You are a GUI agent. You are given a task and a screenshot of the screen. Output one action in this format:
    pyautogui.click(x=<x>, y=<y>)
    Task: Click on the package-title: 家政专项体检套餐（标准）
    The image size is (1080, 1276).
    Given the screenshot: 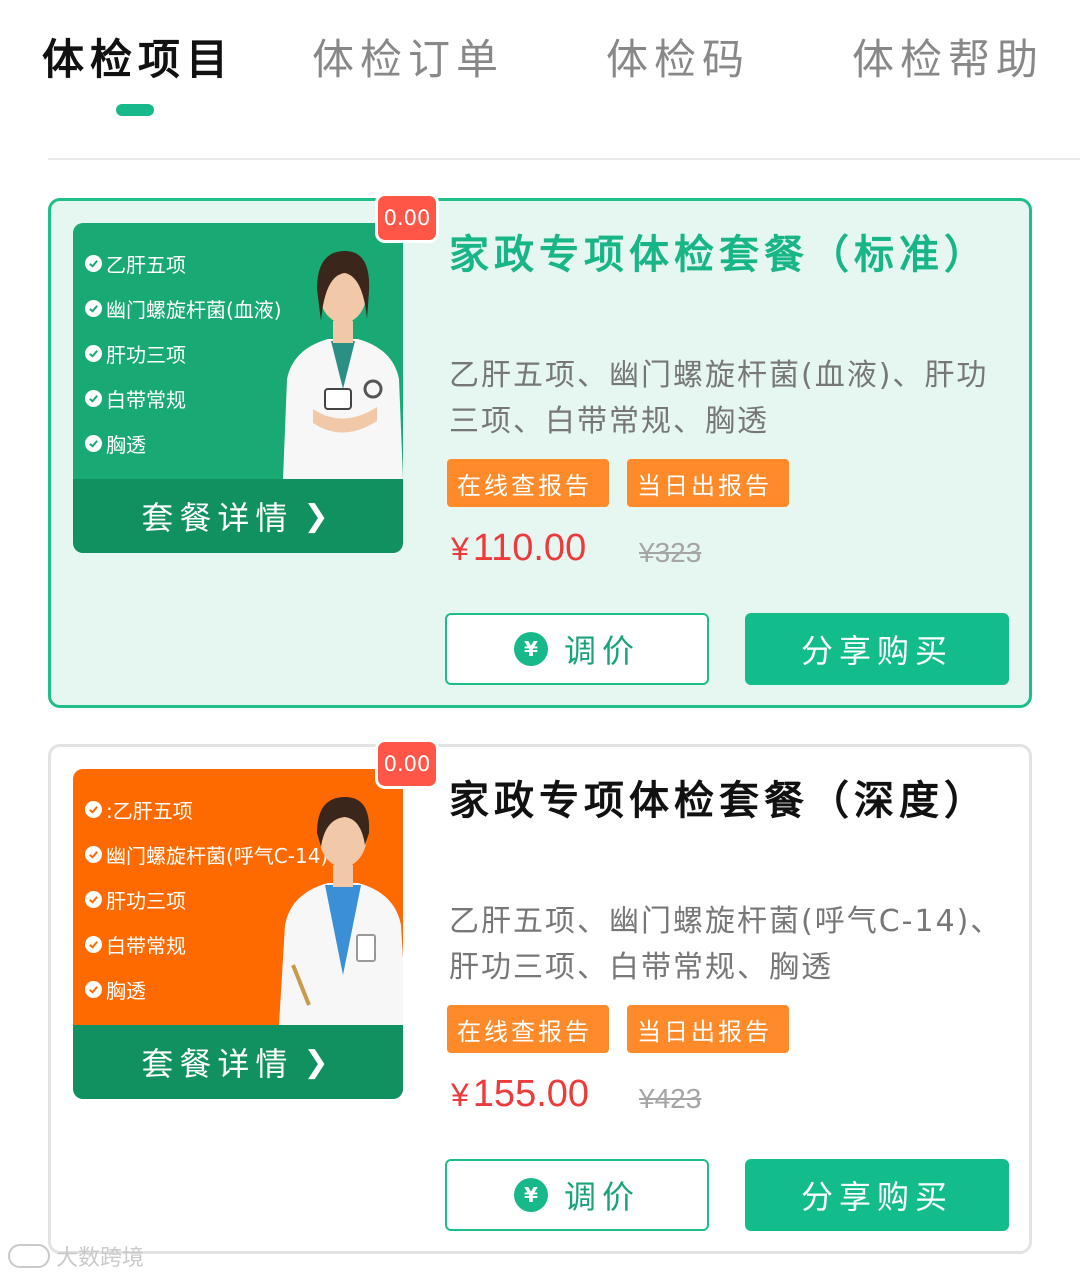 What is the action you would take?
    pyautogui.click(x=719, y=255)
    